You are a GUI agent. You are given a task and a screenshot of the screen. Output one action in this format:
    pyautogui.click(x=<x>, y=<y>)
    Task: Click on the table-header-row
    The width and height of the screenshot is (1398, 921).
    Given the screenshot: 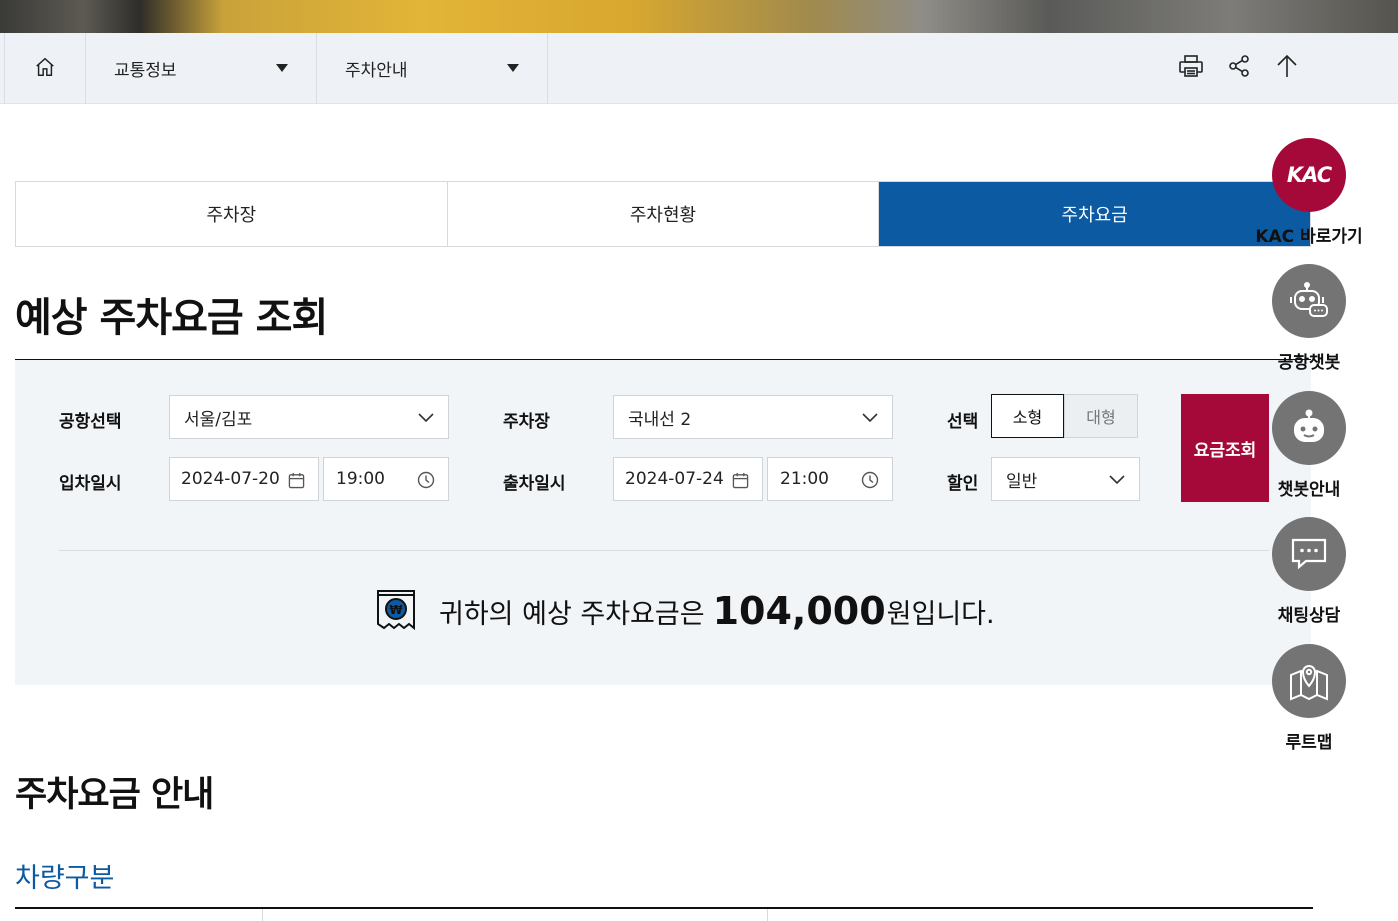 What is the action you would take?
    pyautogui.click(x=664, y=915)
    